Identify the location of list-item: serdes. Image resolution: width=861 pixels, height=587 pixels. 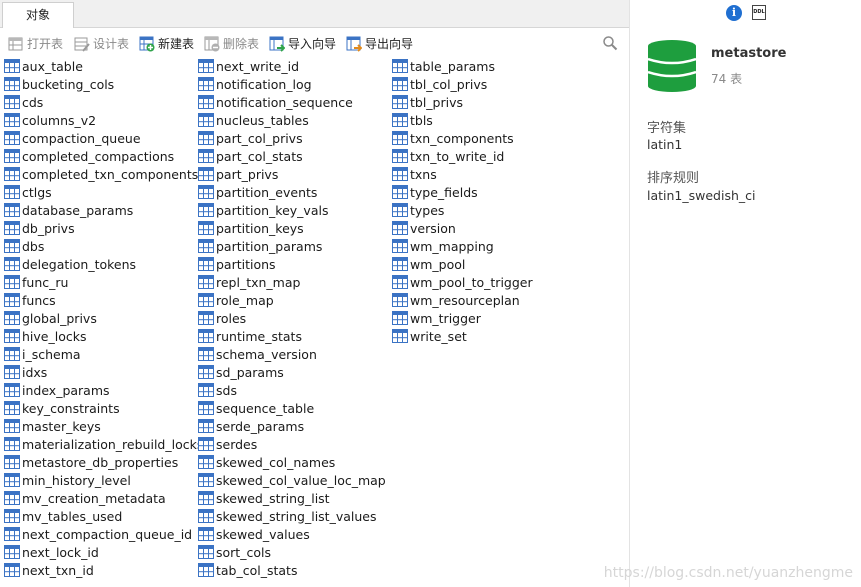
(290, 444).